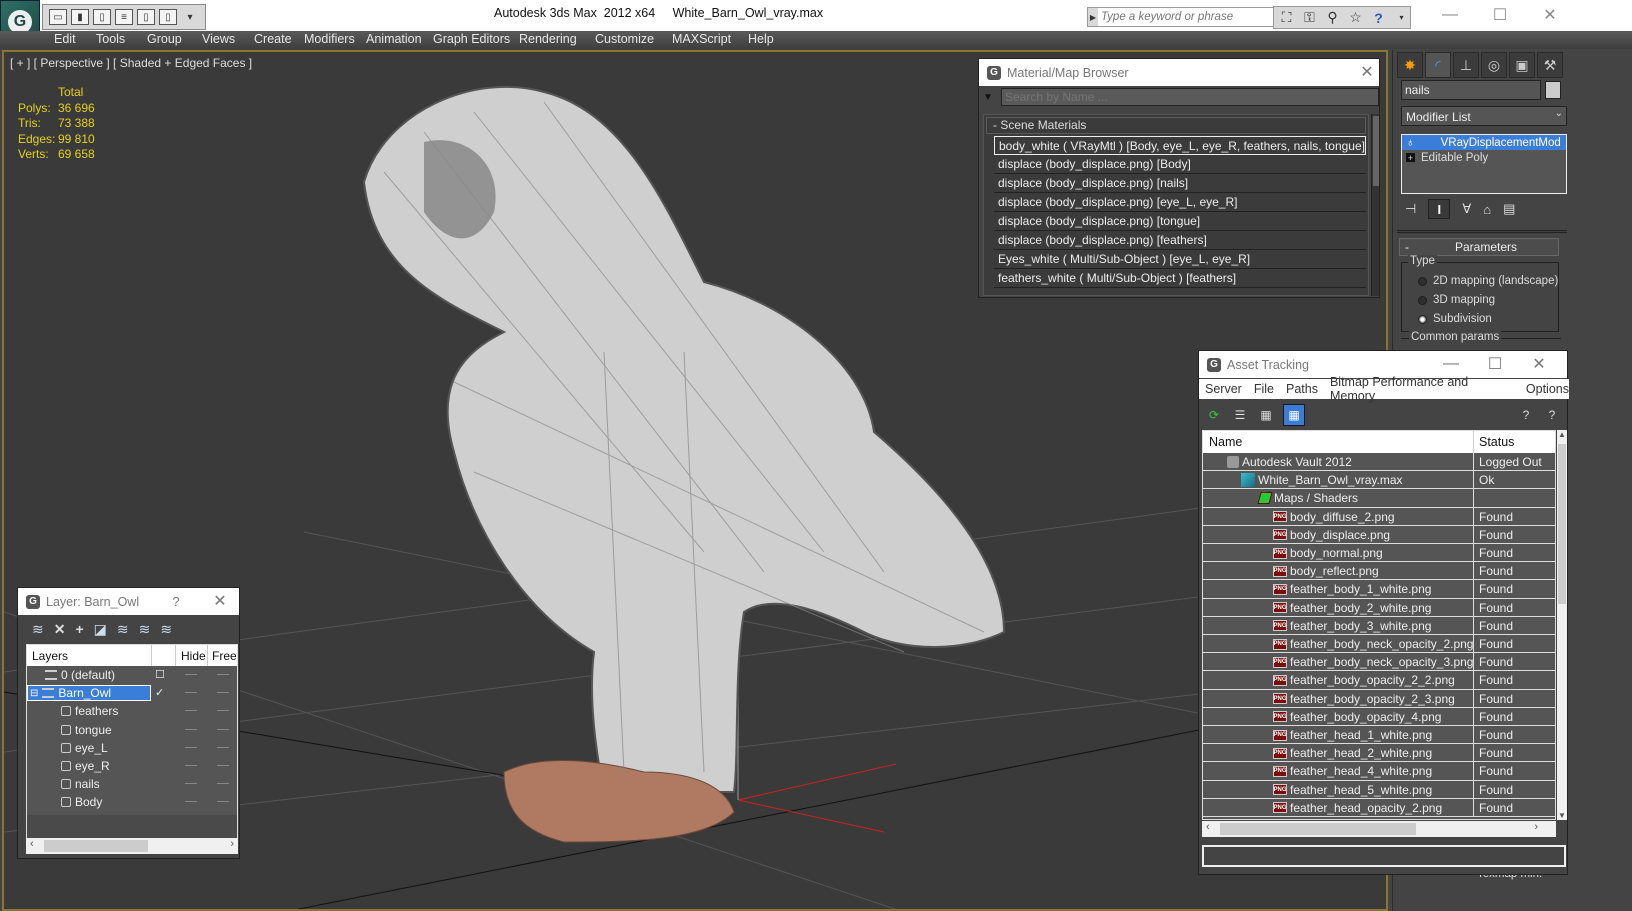  I want to click on asset-row: PNG body_normal.png Found, so click(1379, 553).